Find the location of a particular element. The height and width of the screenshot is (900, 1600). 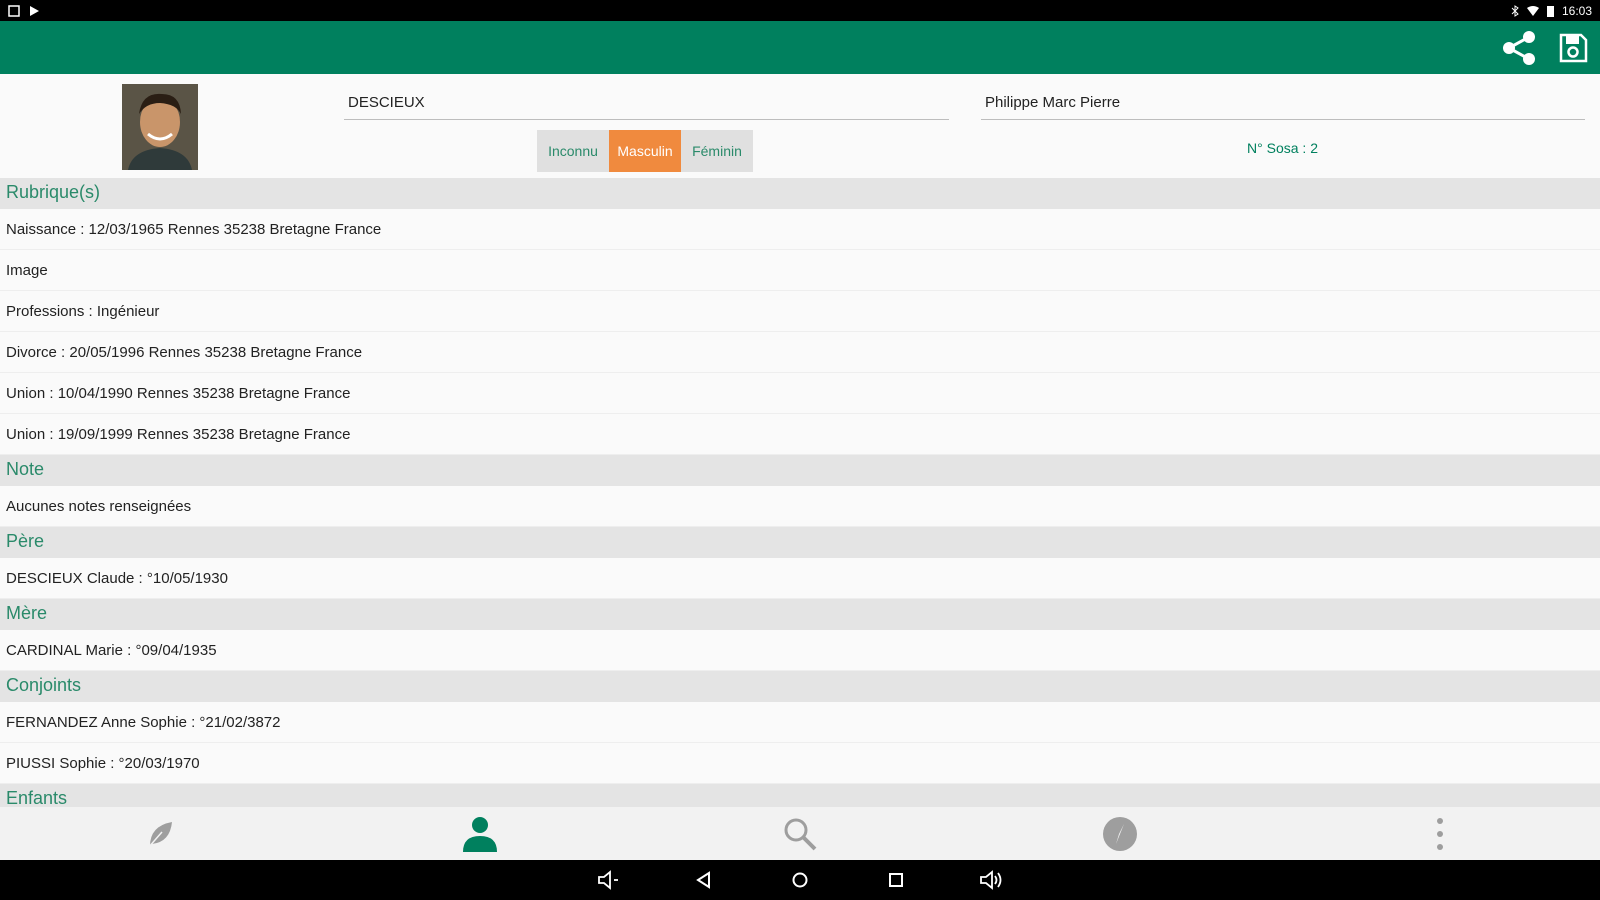

section-header-spouses: Conjoints is located at coordinates (800, 686).